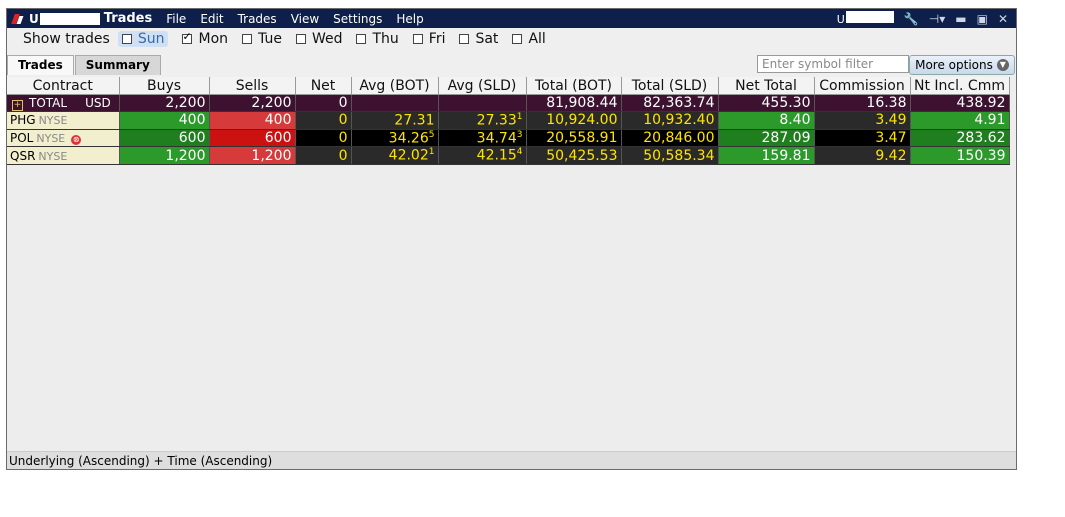  I want to click on day-thu: Thu, so click(377, 39).